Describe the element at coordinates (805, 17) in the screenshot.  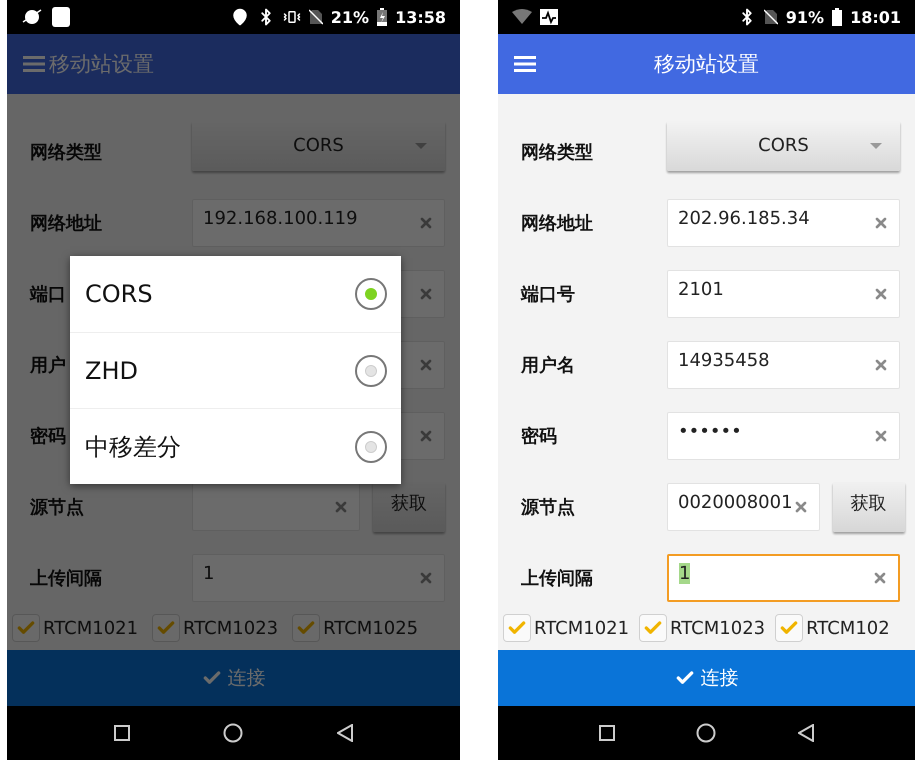
I see `battery-percent: 91%` at that location.